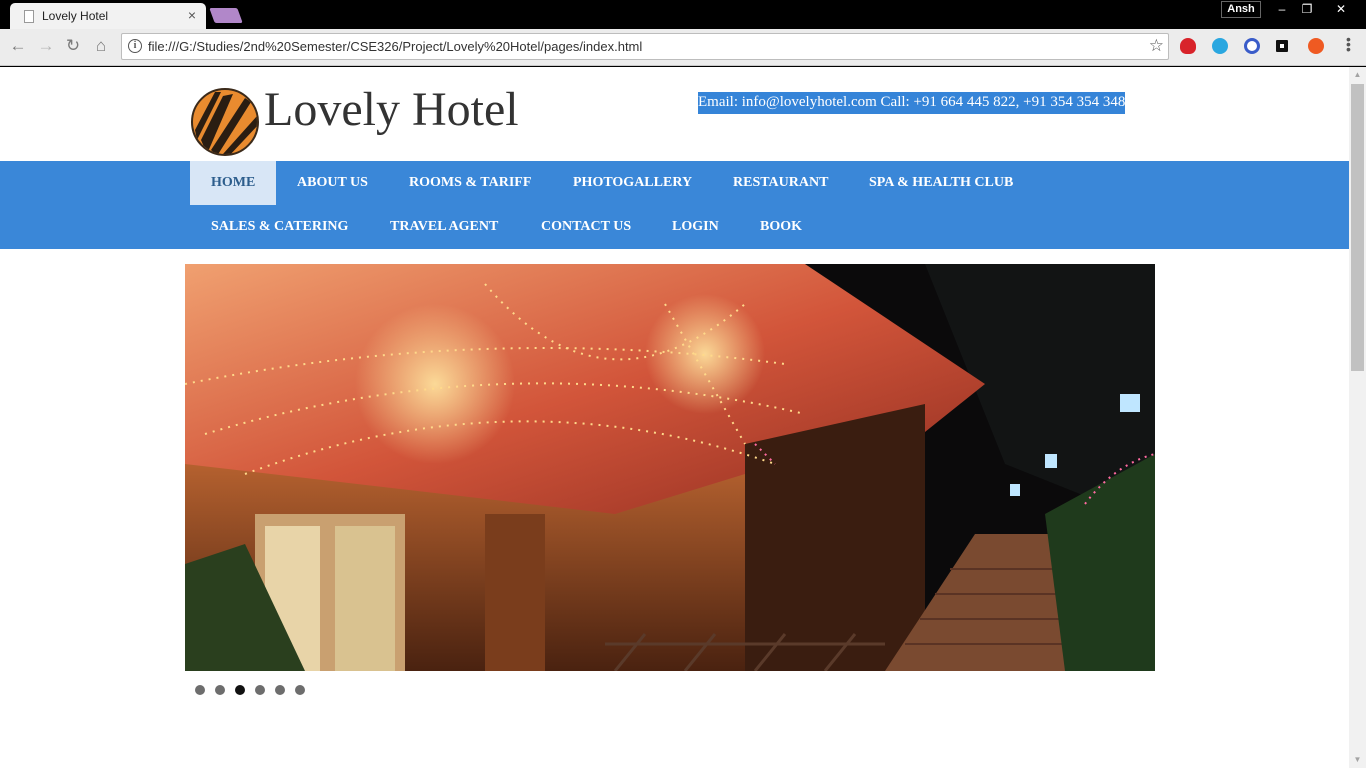 Image resolution: width=1366 pixels, height=768 pixels. What do you see at coordinates (695, 227) in the screenshot?
I see `nav-login: LOGIN` at bounding box center [695, 227].